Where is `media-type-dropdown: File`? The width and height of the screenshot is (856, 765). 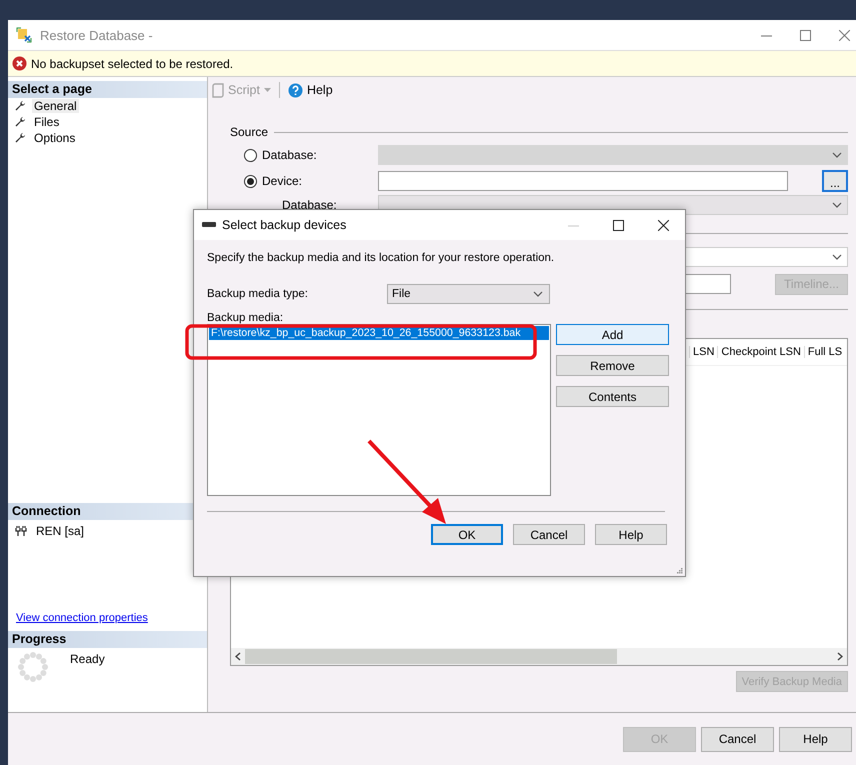 media-type-dropdown: File is located at coordinates (468, 294).